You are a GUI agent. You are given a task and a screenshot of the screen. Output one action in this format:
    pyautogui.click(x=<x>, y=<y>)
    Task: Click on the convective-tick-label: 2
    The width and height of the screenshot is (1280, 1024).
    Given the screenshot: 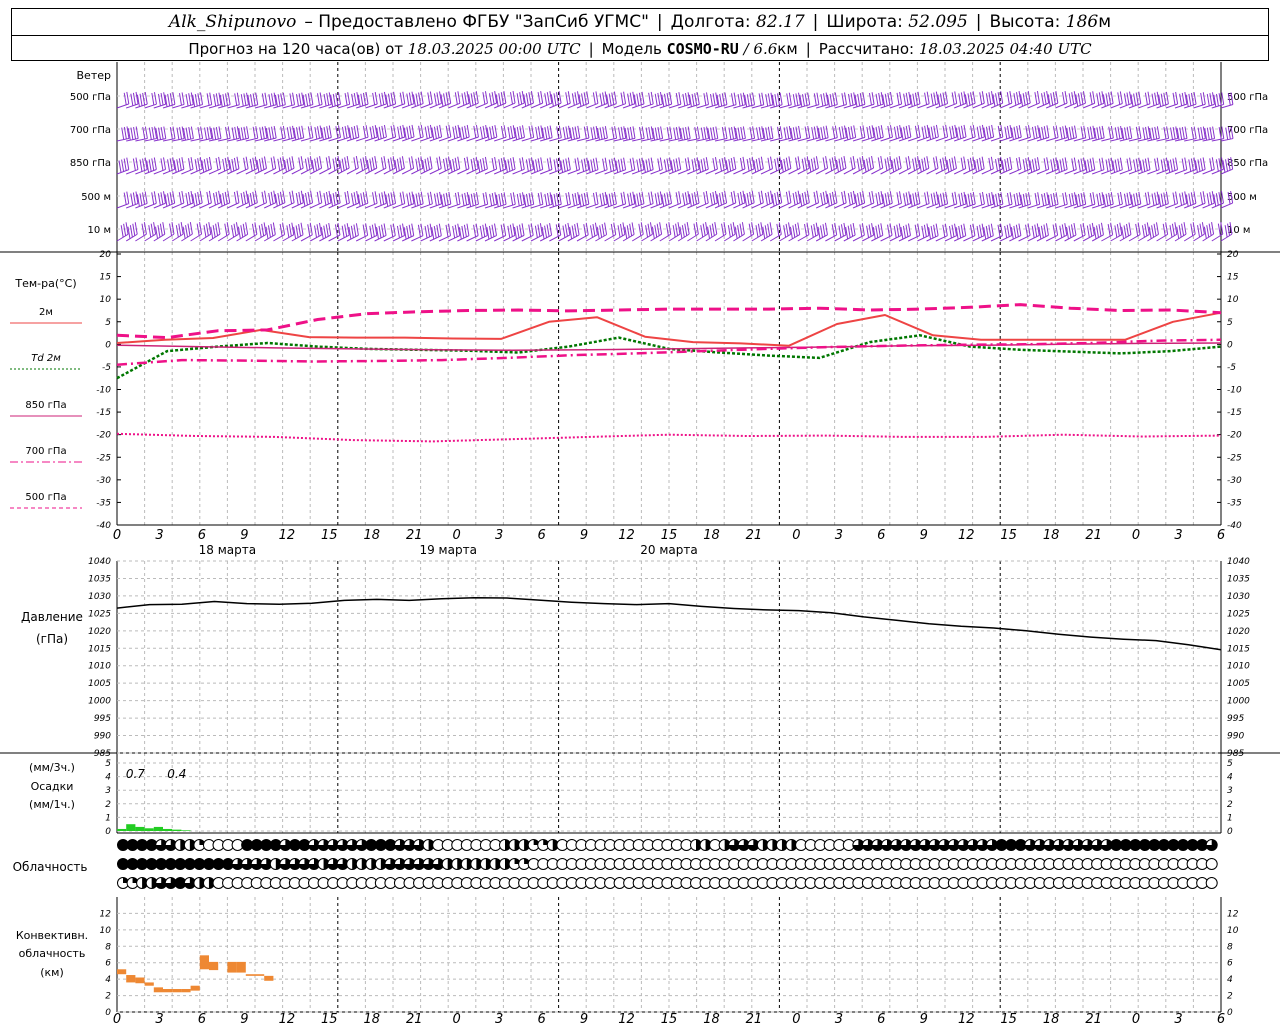 What is the action you would take?
    pyautogui.click(x=108, y=997)
    